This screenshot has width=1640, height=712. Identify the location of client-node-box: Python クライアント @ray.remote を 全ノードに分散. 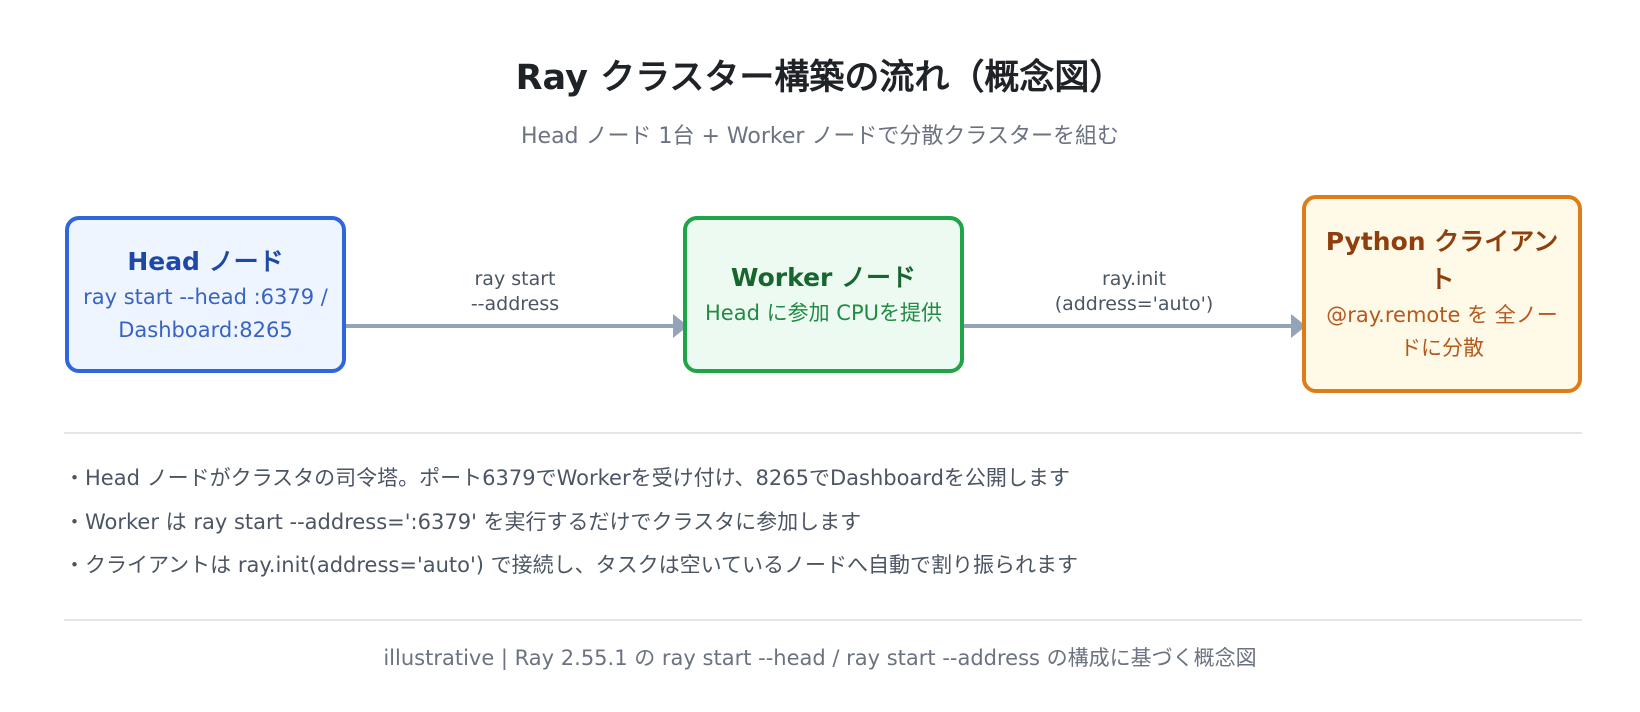
(1442, 294).